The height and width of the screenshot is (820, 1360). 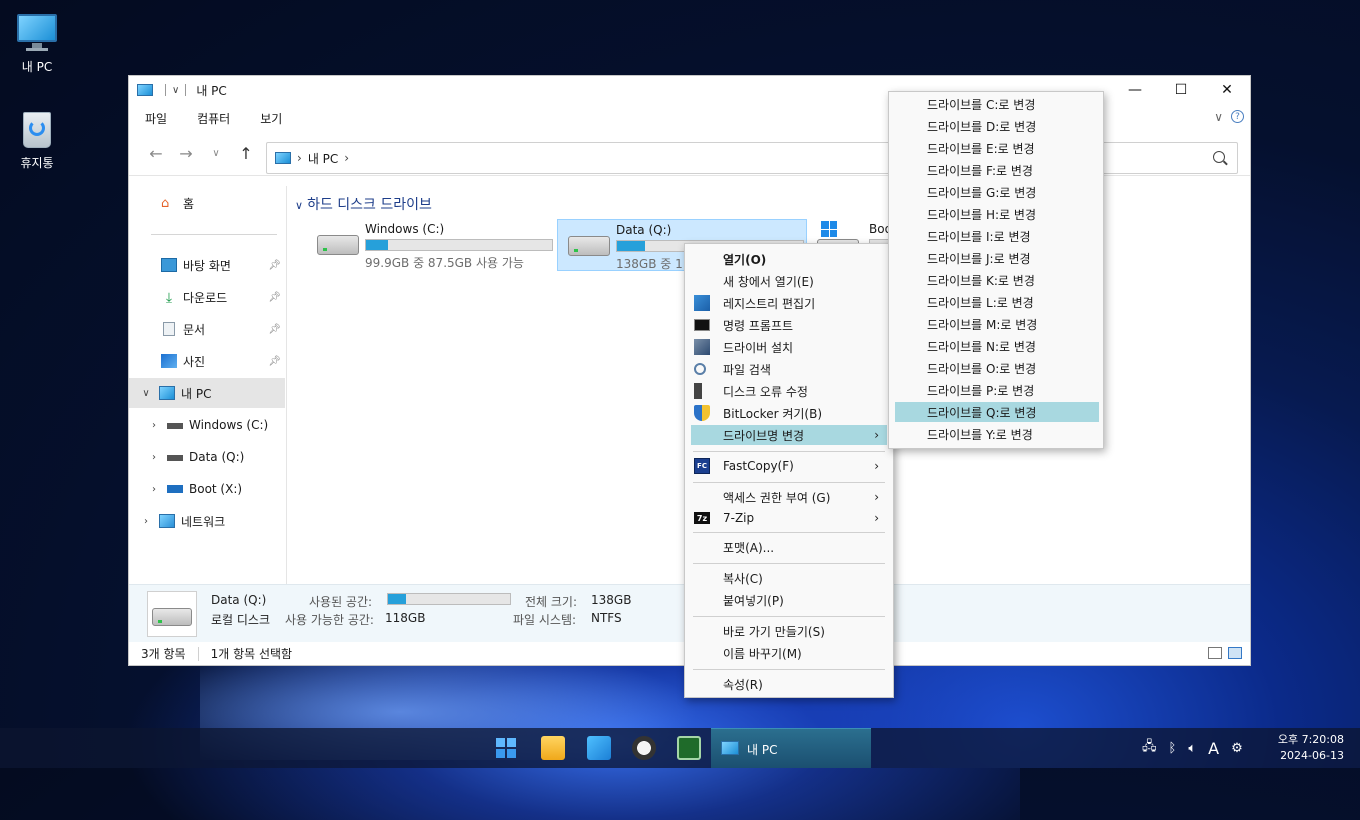 What do you see at coordinates (175, 489) in the screenshot?
I see `boot-drive-icon` at bounding box center [175, 489].